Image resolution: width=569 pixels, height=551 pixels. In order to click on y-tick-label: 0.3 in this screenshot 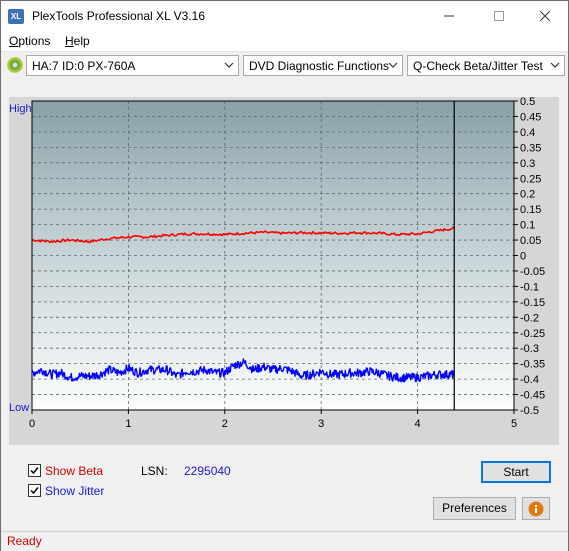, I will do `click(527, 164)`.